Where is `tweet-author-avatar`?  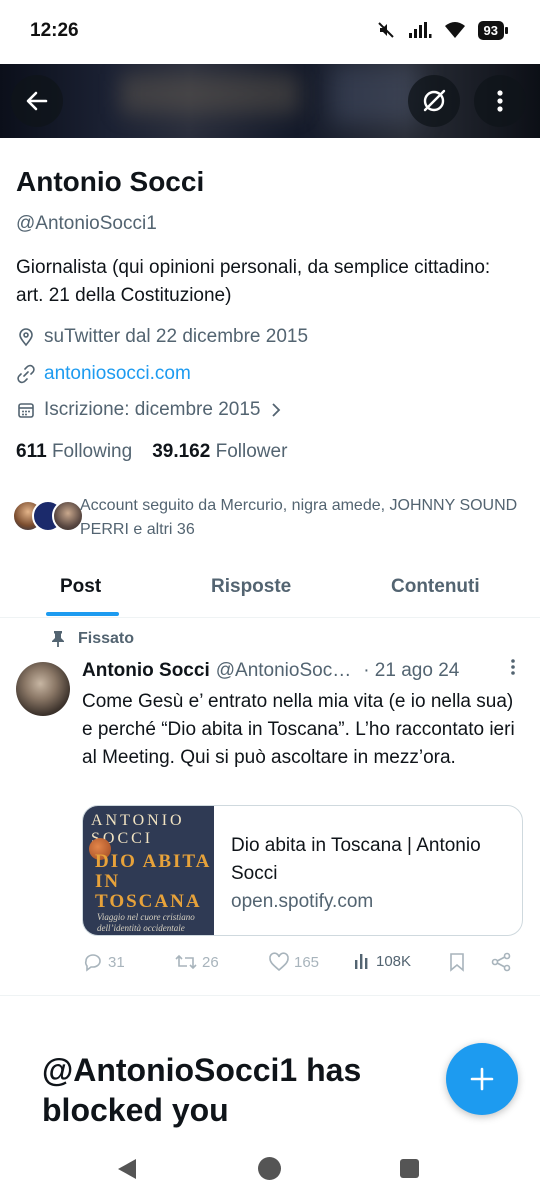 tweet-author-avatar is located at coordinates (43, 689).